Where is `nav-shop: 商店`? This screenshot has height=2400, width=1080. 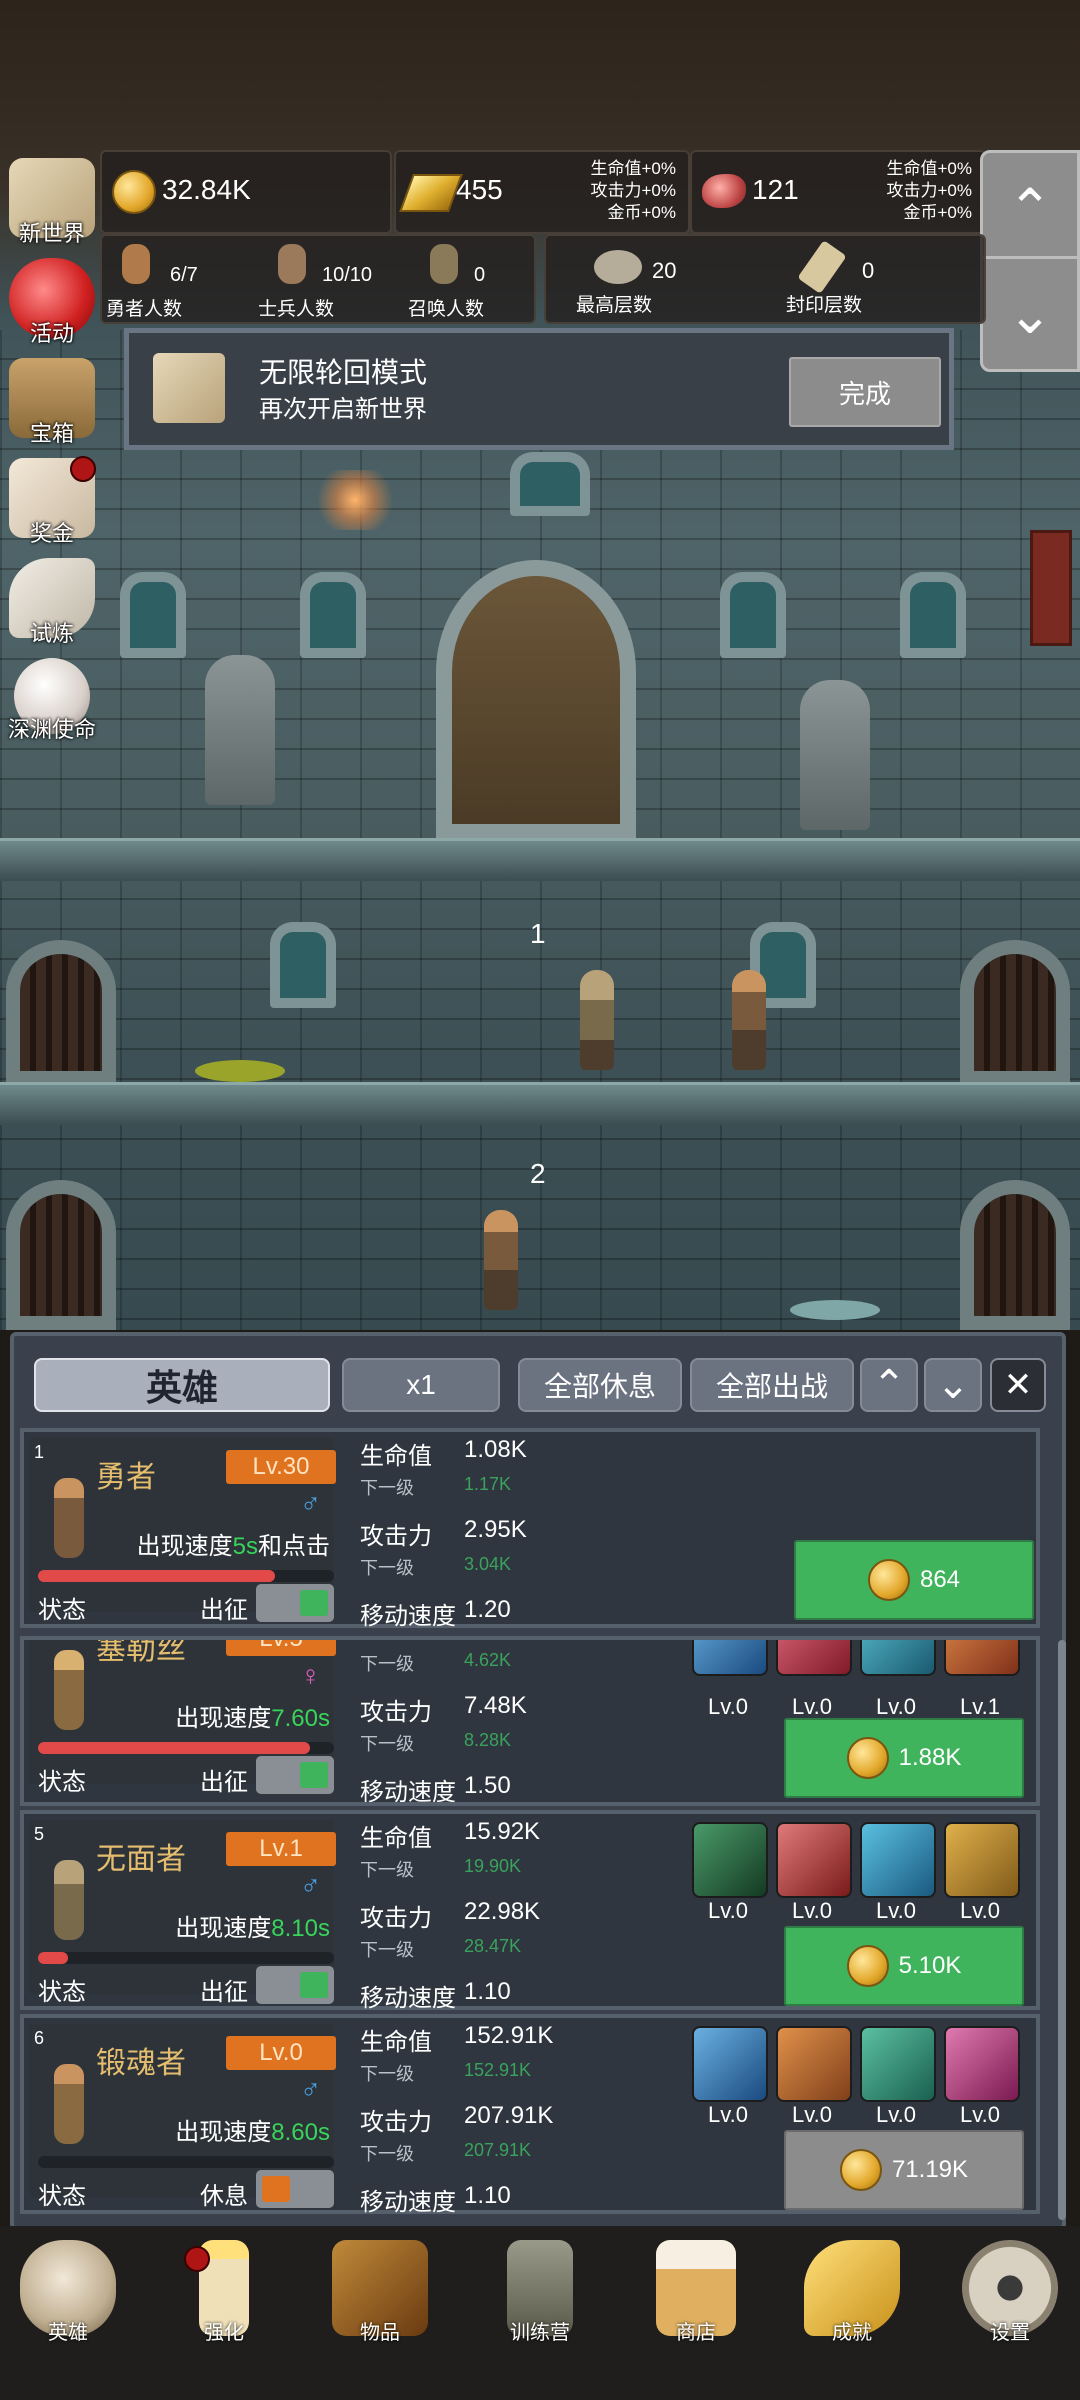
nav-shop: 商店 is located at coordinates (696, 2292).